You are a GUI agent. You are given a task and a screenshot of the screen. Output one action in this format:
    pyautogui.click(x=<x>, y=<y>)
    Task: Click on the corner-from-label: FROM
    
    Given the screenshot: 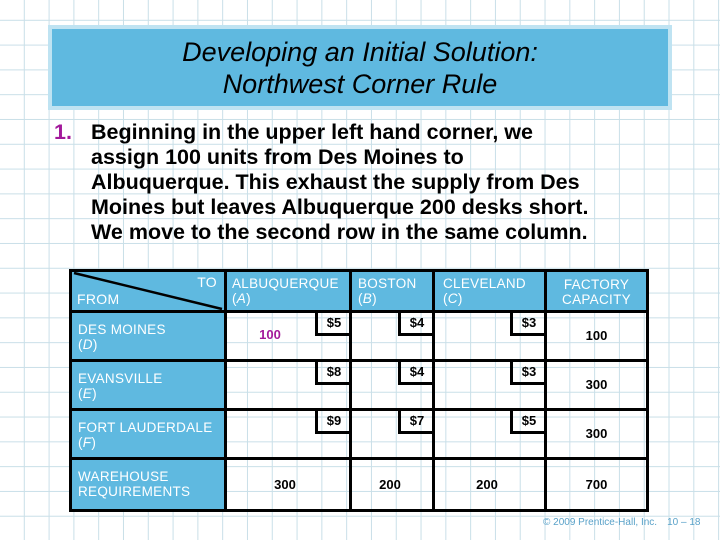 What is the action you would take?
    pyautogui.click(x=98, y=299)
    